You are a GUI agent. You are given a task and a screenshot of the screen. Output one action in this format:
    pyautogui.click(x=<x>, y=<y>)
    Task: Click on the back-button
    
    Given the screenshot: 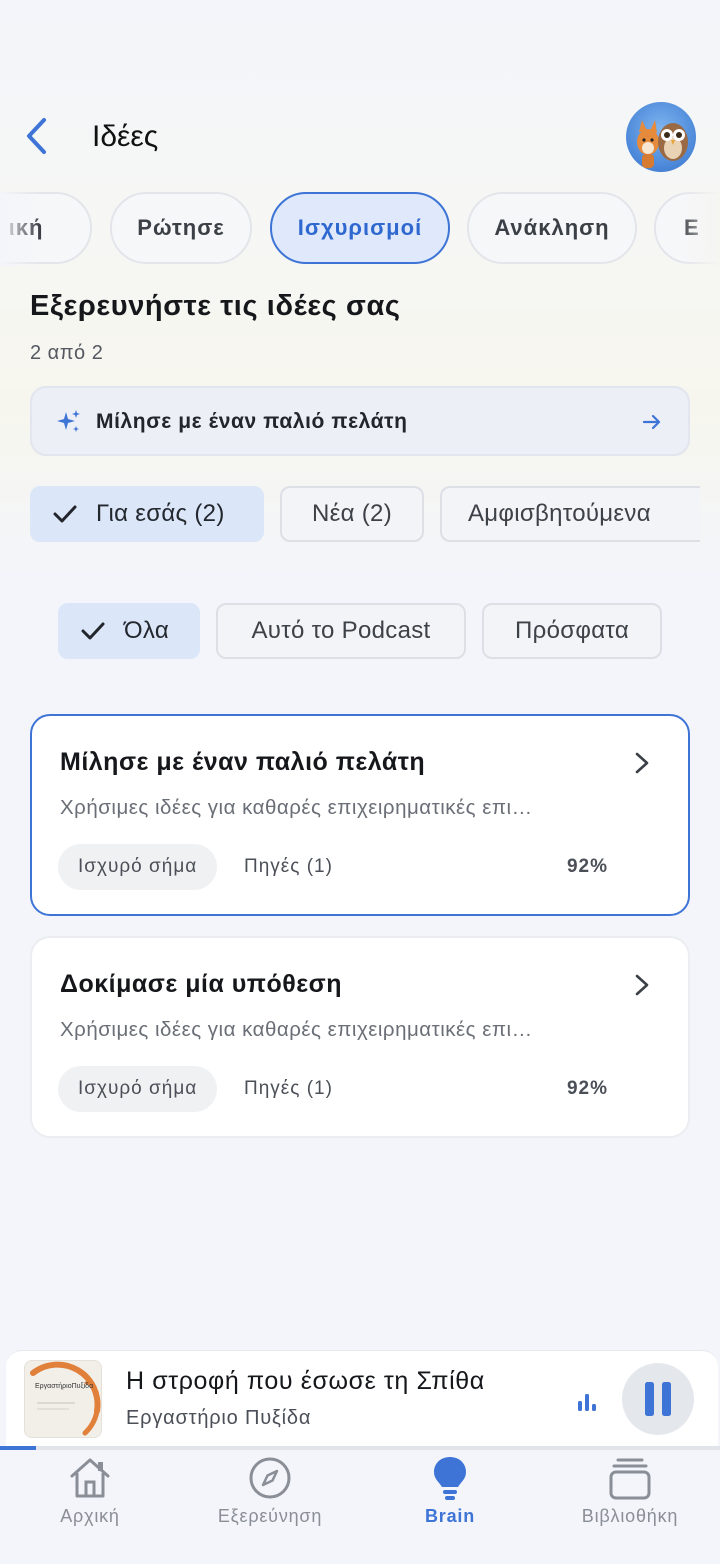 What is the action you would take?
    pyautogui.click(x=36, y=136)
    